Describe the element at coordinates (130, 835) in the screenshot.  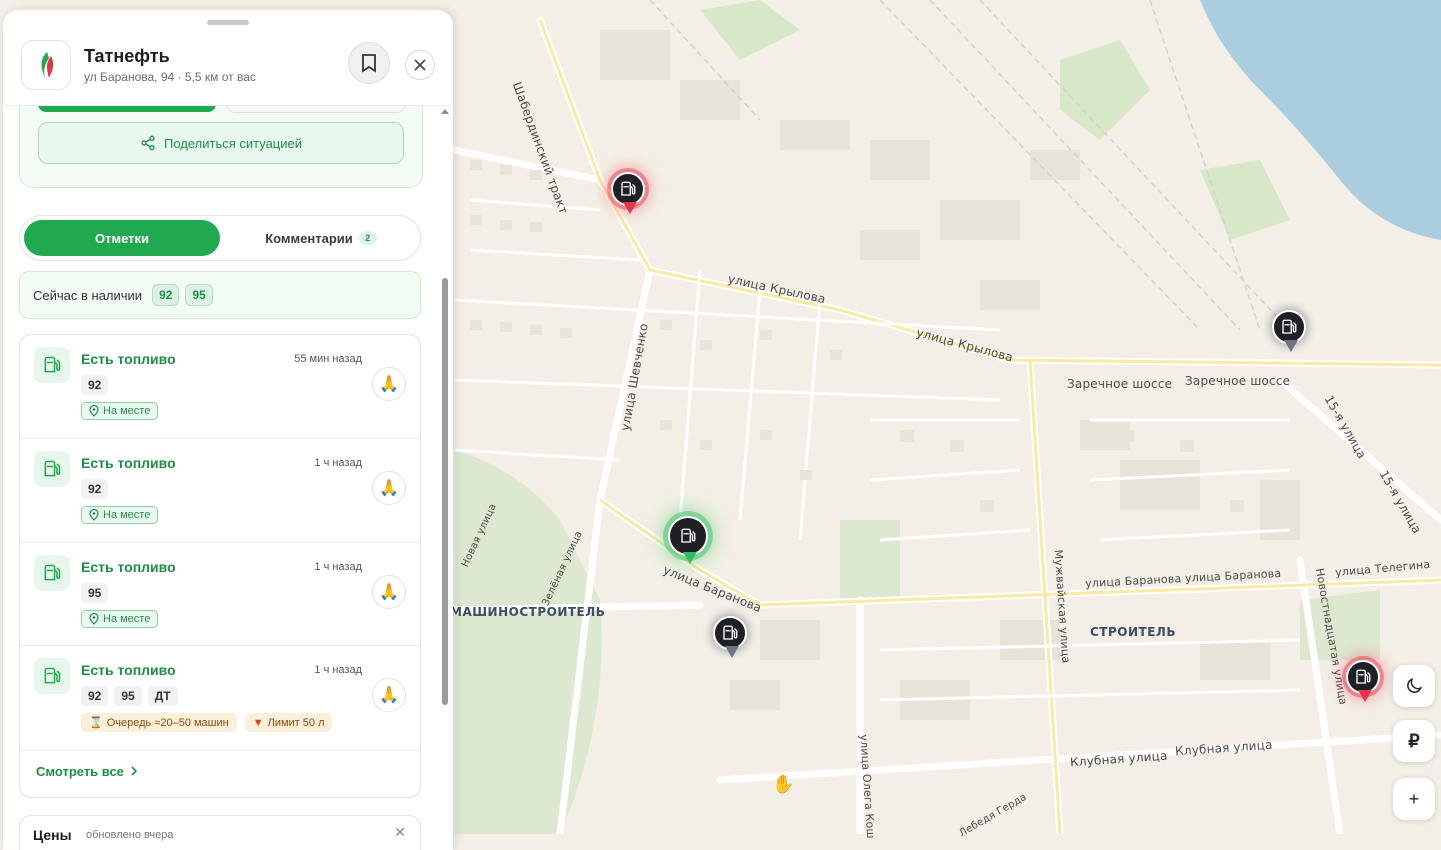
I see `prices-subtitle: обновлено вчера` at that location.